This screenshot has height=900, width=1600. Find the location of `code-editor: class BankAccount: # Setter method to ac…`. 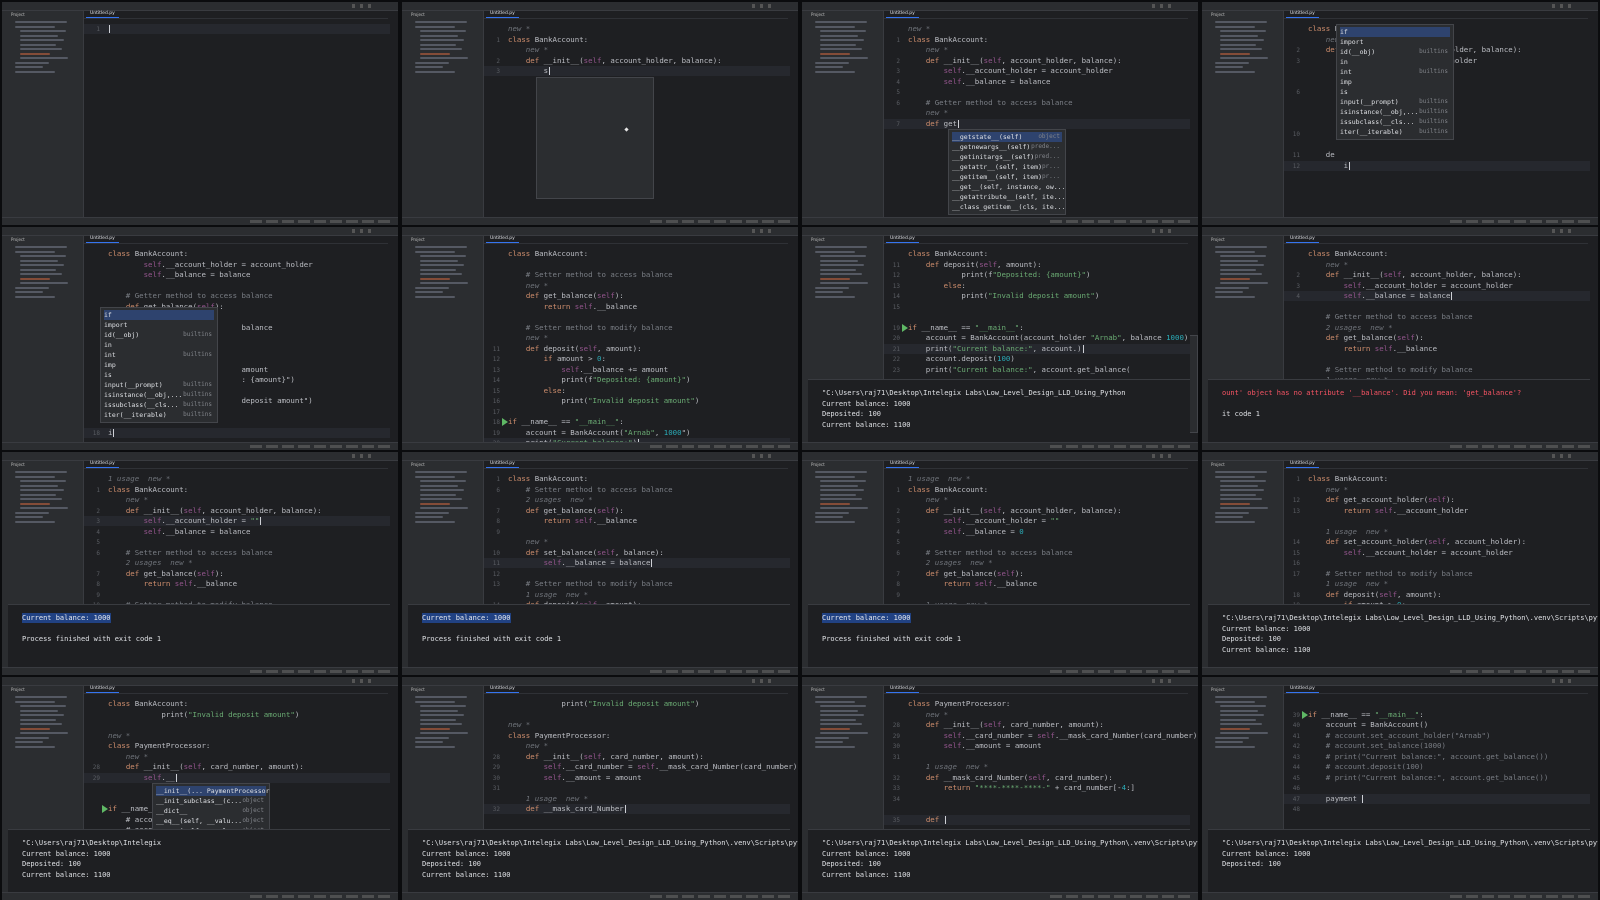

code-editor: class BankAccount: # Setter method to ac… is located at coordinates (637, 346).